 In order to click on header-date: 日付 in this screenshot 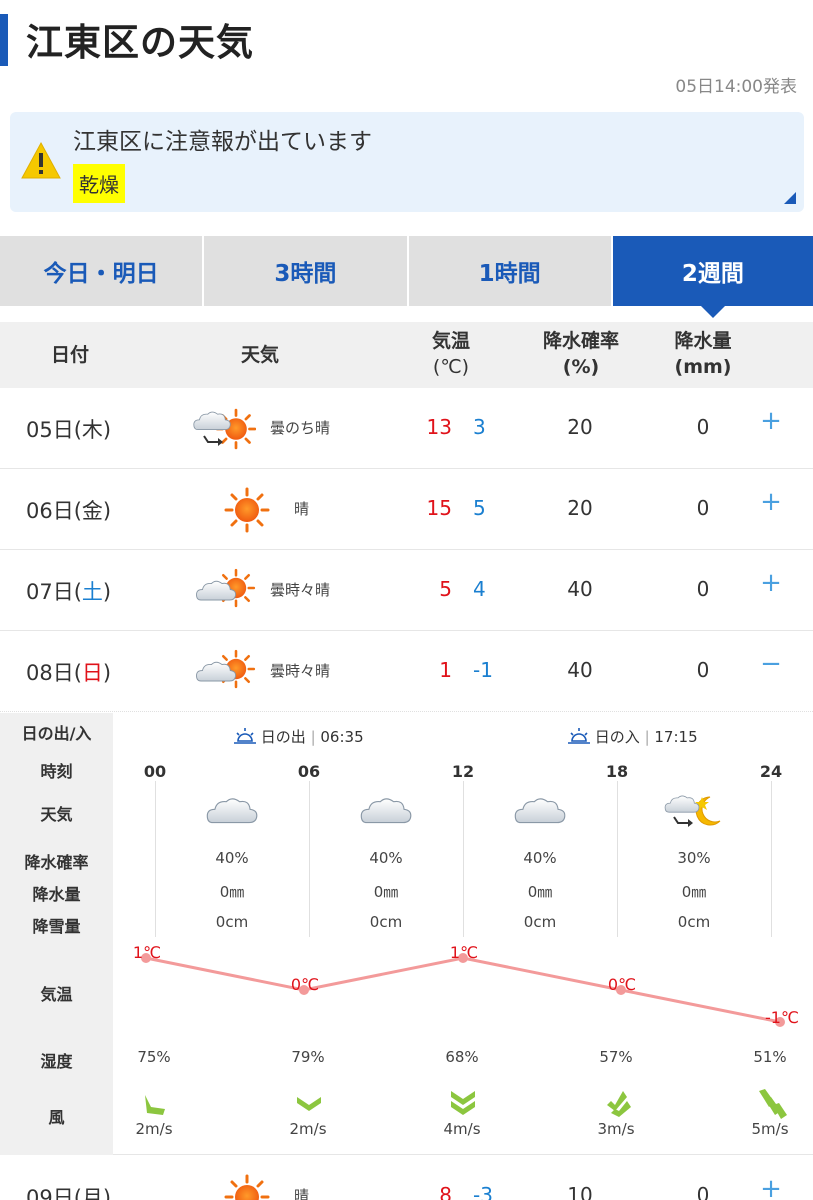, I will do `click(69, 355)`.